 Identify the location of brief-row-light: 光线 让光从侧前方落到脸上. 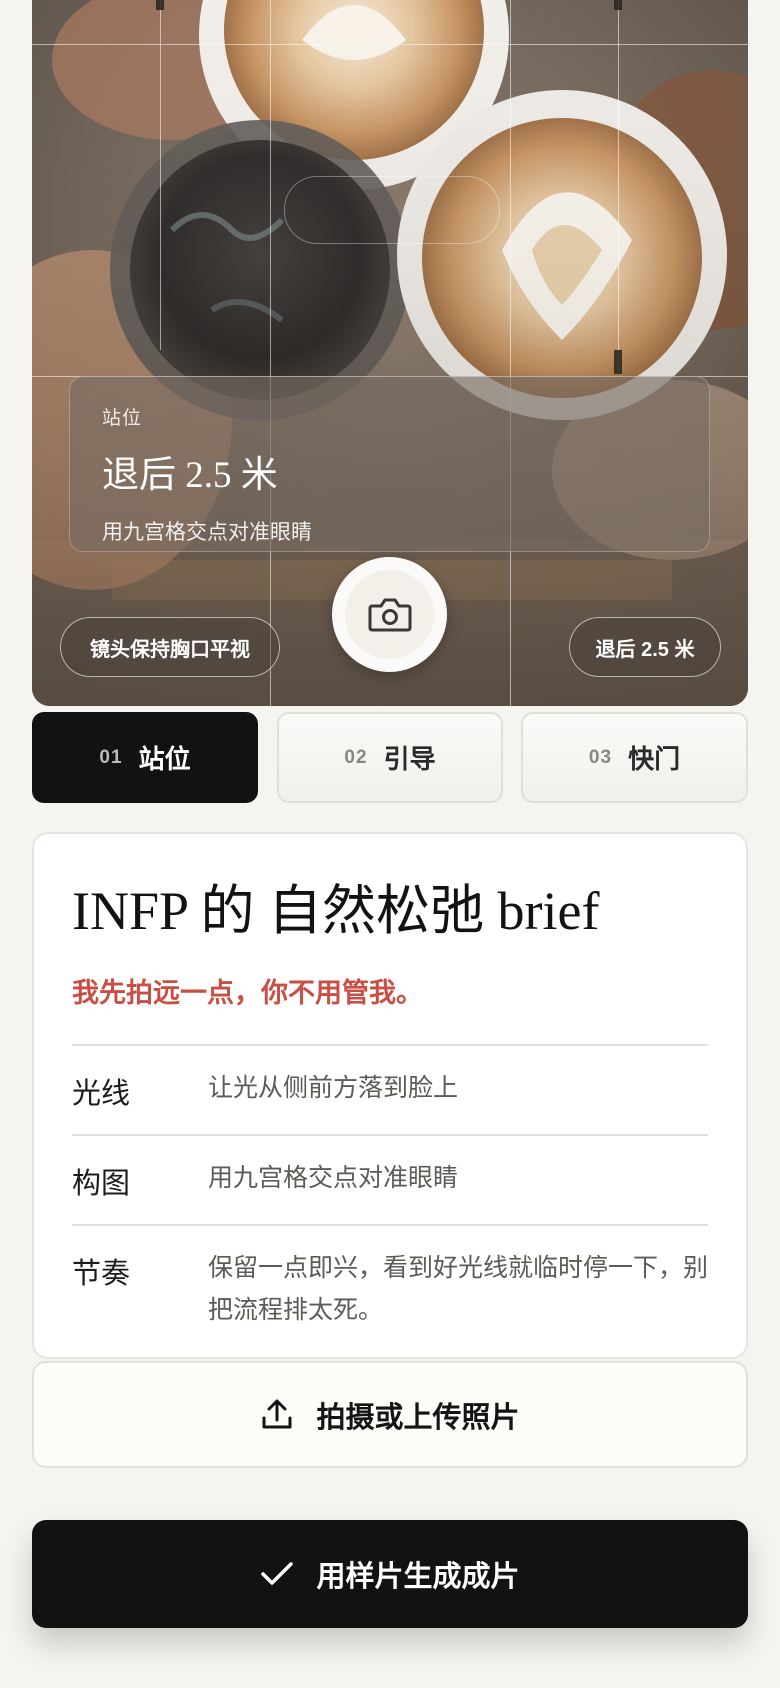
(390, 1091).